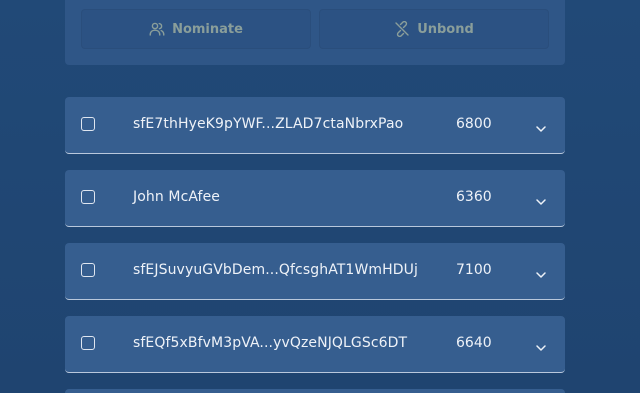 The width and height of the screenshot is (640, 393). I want to click on validator-value: 6360, so click(474, 197).